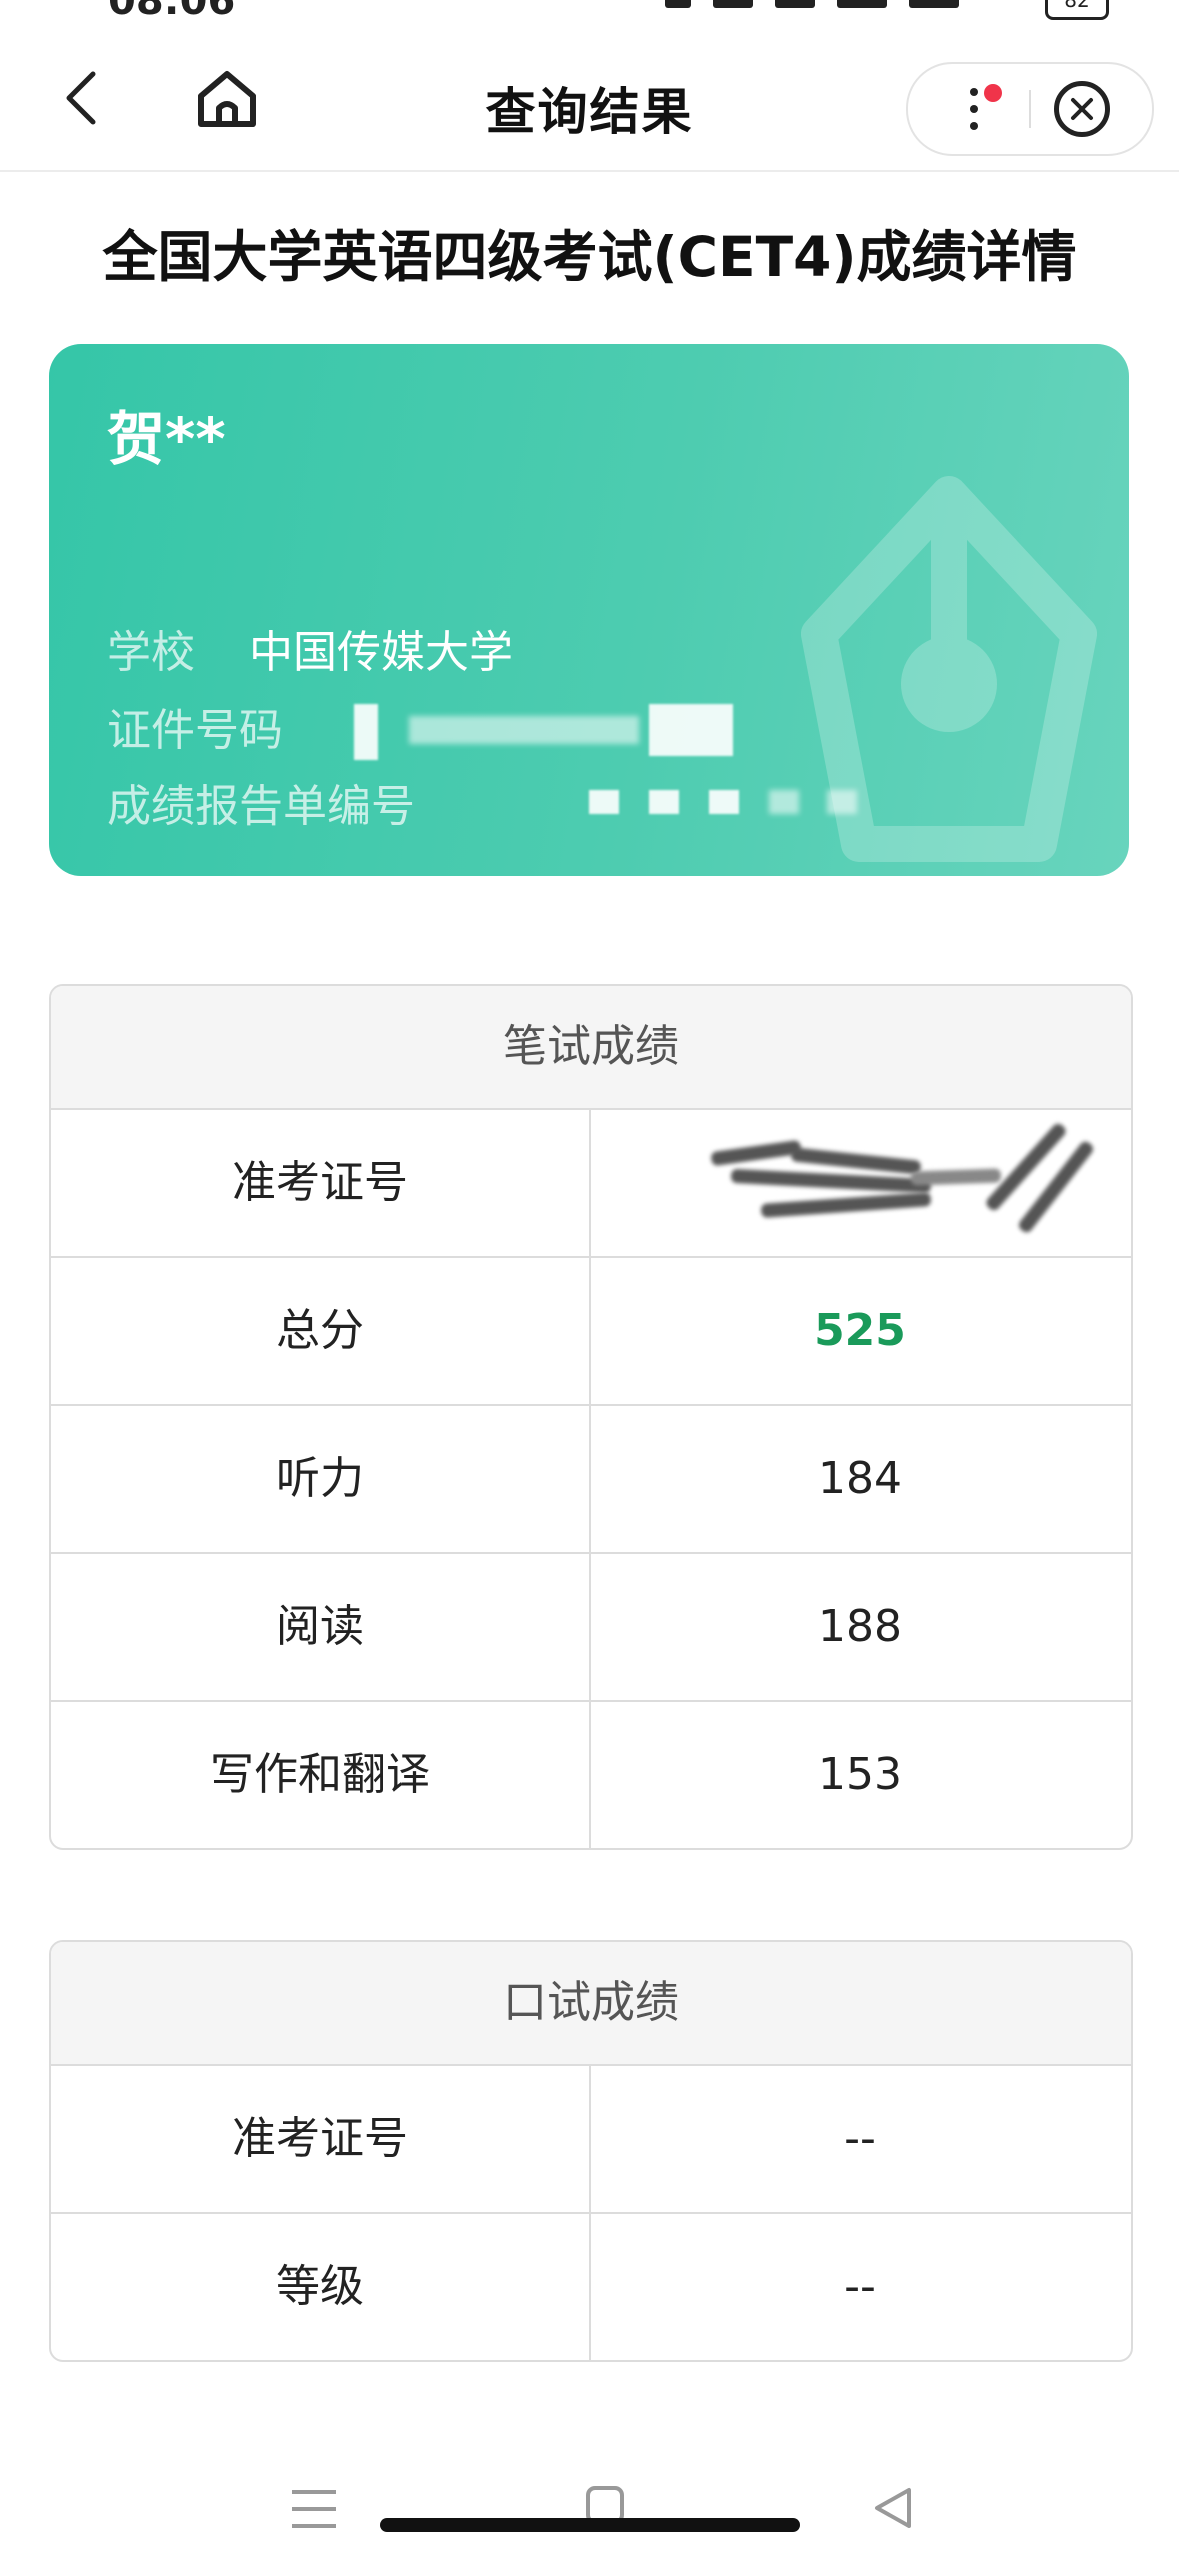 The height and width of the screenshot is (2556, 1179). Describe the element at coordinates (195, 730) in the screenshot. I see `id-label: 证件号码` at that location.